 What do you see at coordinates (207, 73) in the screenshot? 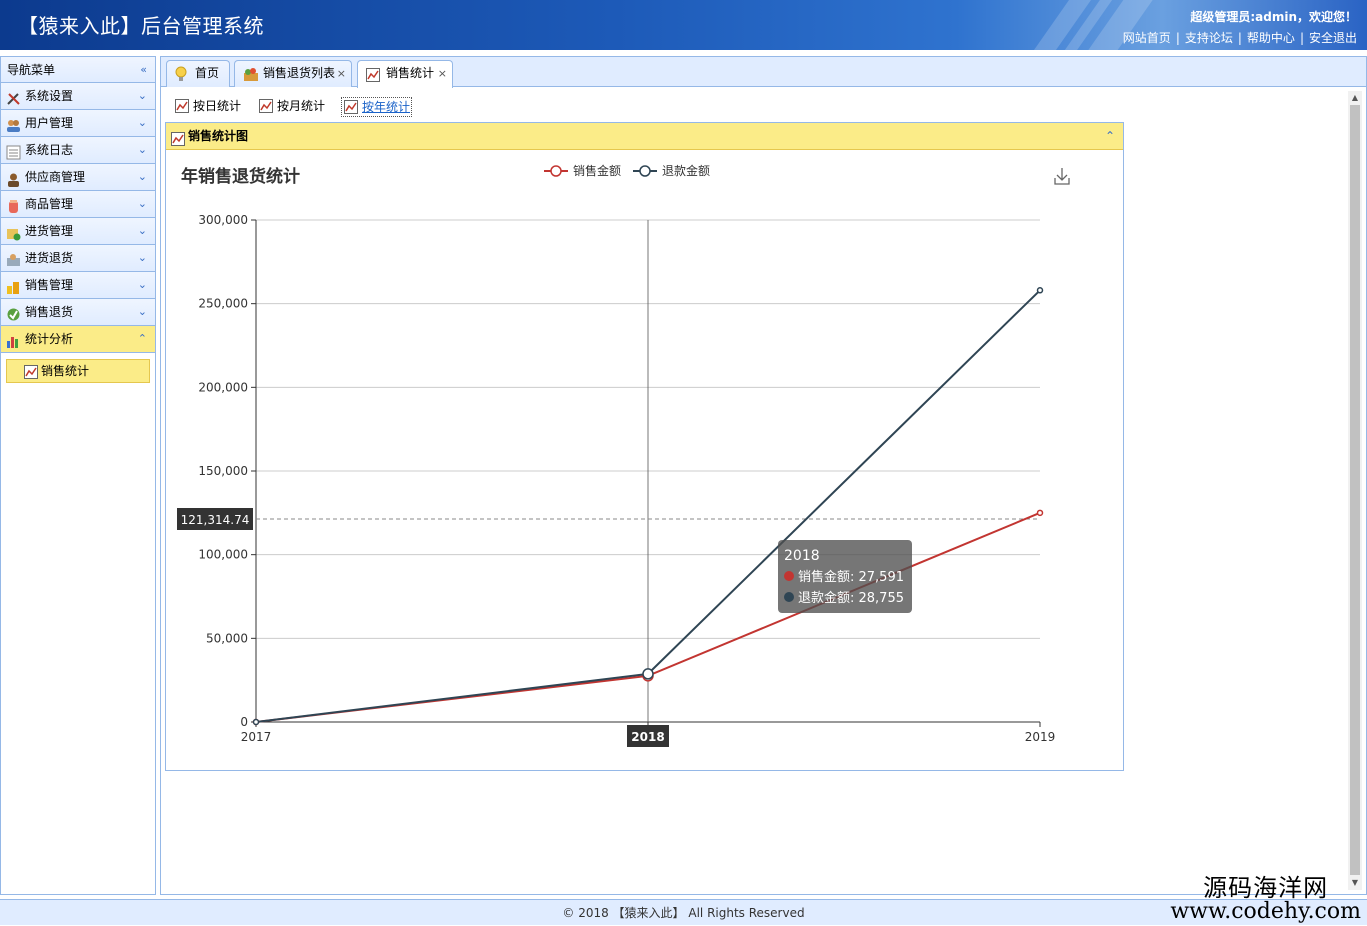
I see `tab-label: 首页` at bounding box center [207, 73].